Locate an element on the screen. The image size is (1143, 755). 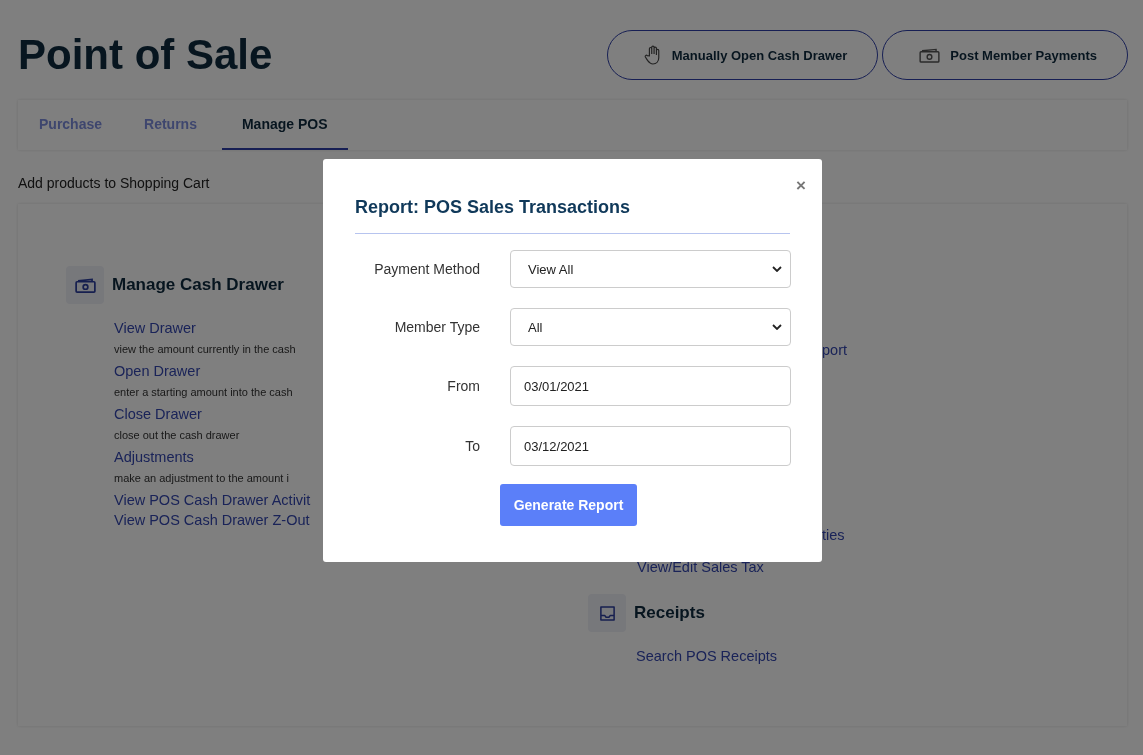
section-title: Receipts is located at coordinates (669, 613).